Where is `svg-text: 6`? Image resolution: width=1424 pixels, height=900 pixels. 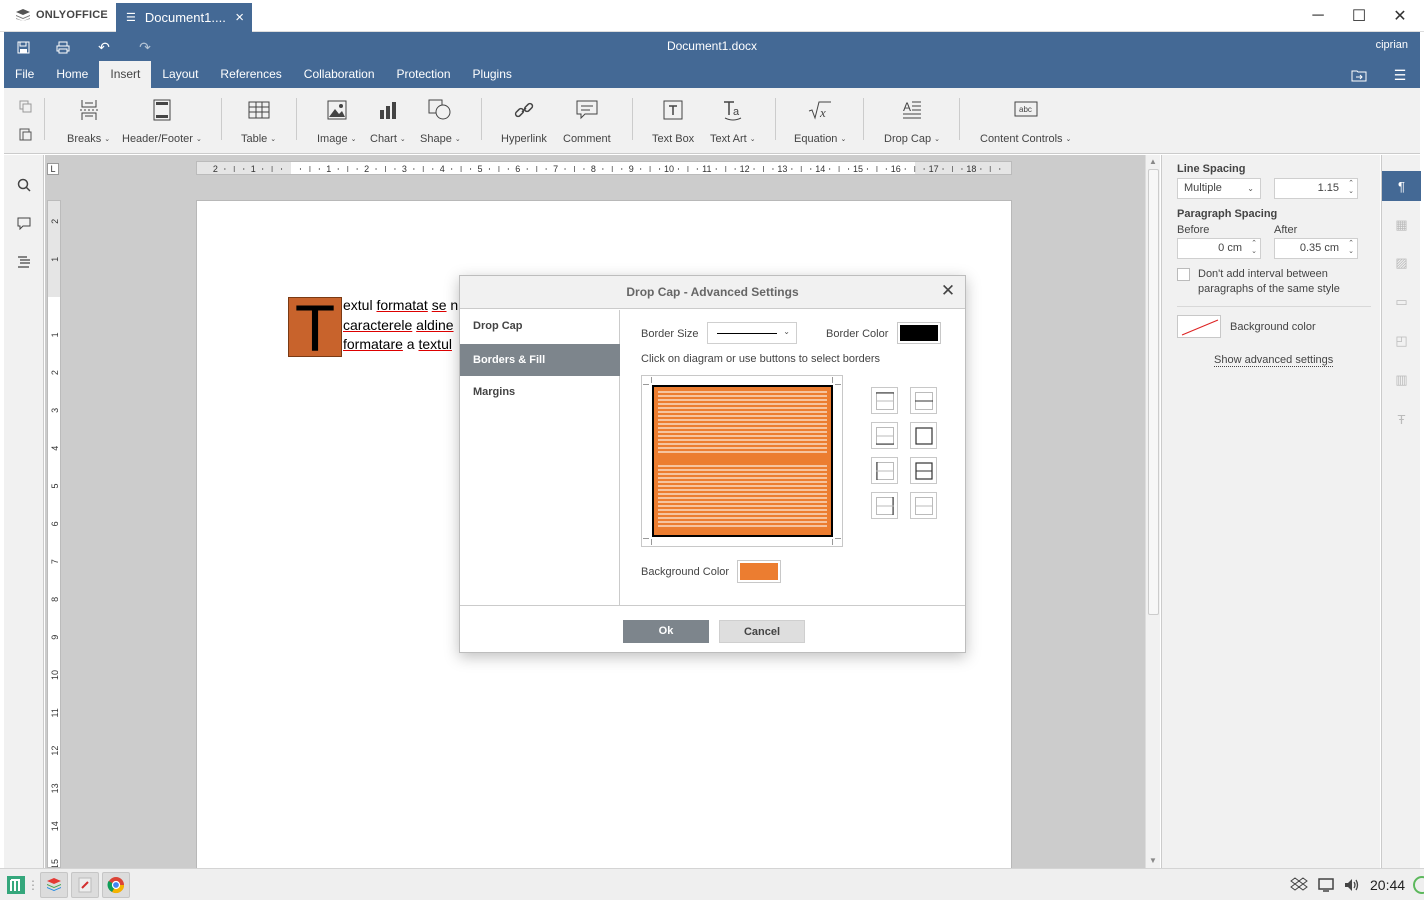 svg-text: 6 is located at coordinates (517, 169).